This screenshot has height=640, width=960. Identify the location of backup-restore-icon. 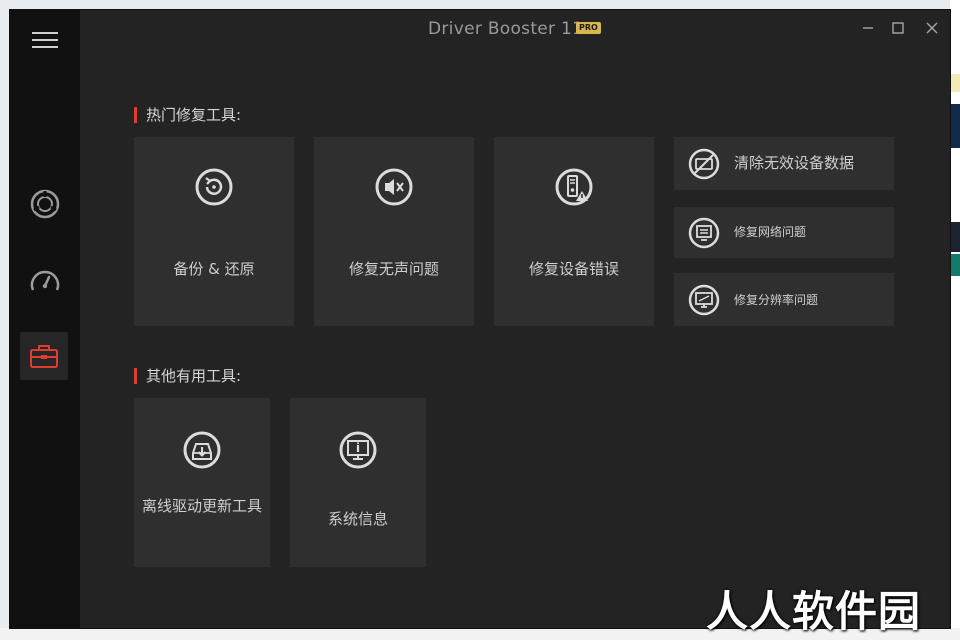
(214, 187).